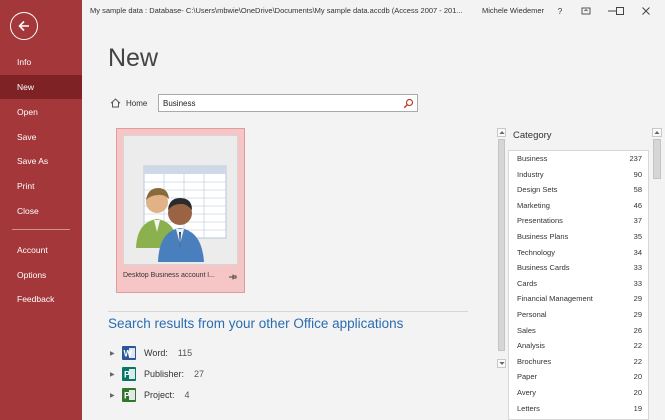  Describe the element at coordinates (187, 395) in the screenshot. I see `app-count: 4` at that location.